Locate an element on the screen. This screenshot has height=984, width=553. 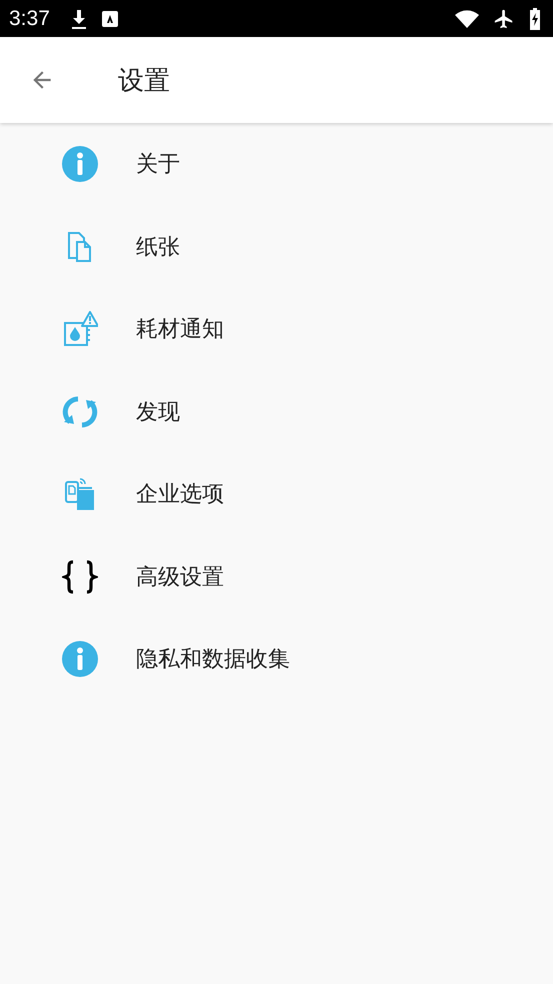
page-title: 设置 is located at coordinates (144, 81).